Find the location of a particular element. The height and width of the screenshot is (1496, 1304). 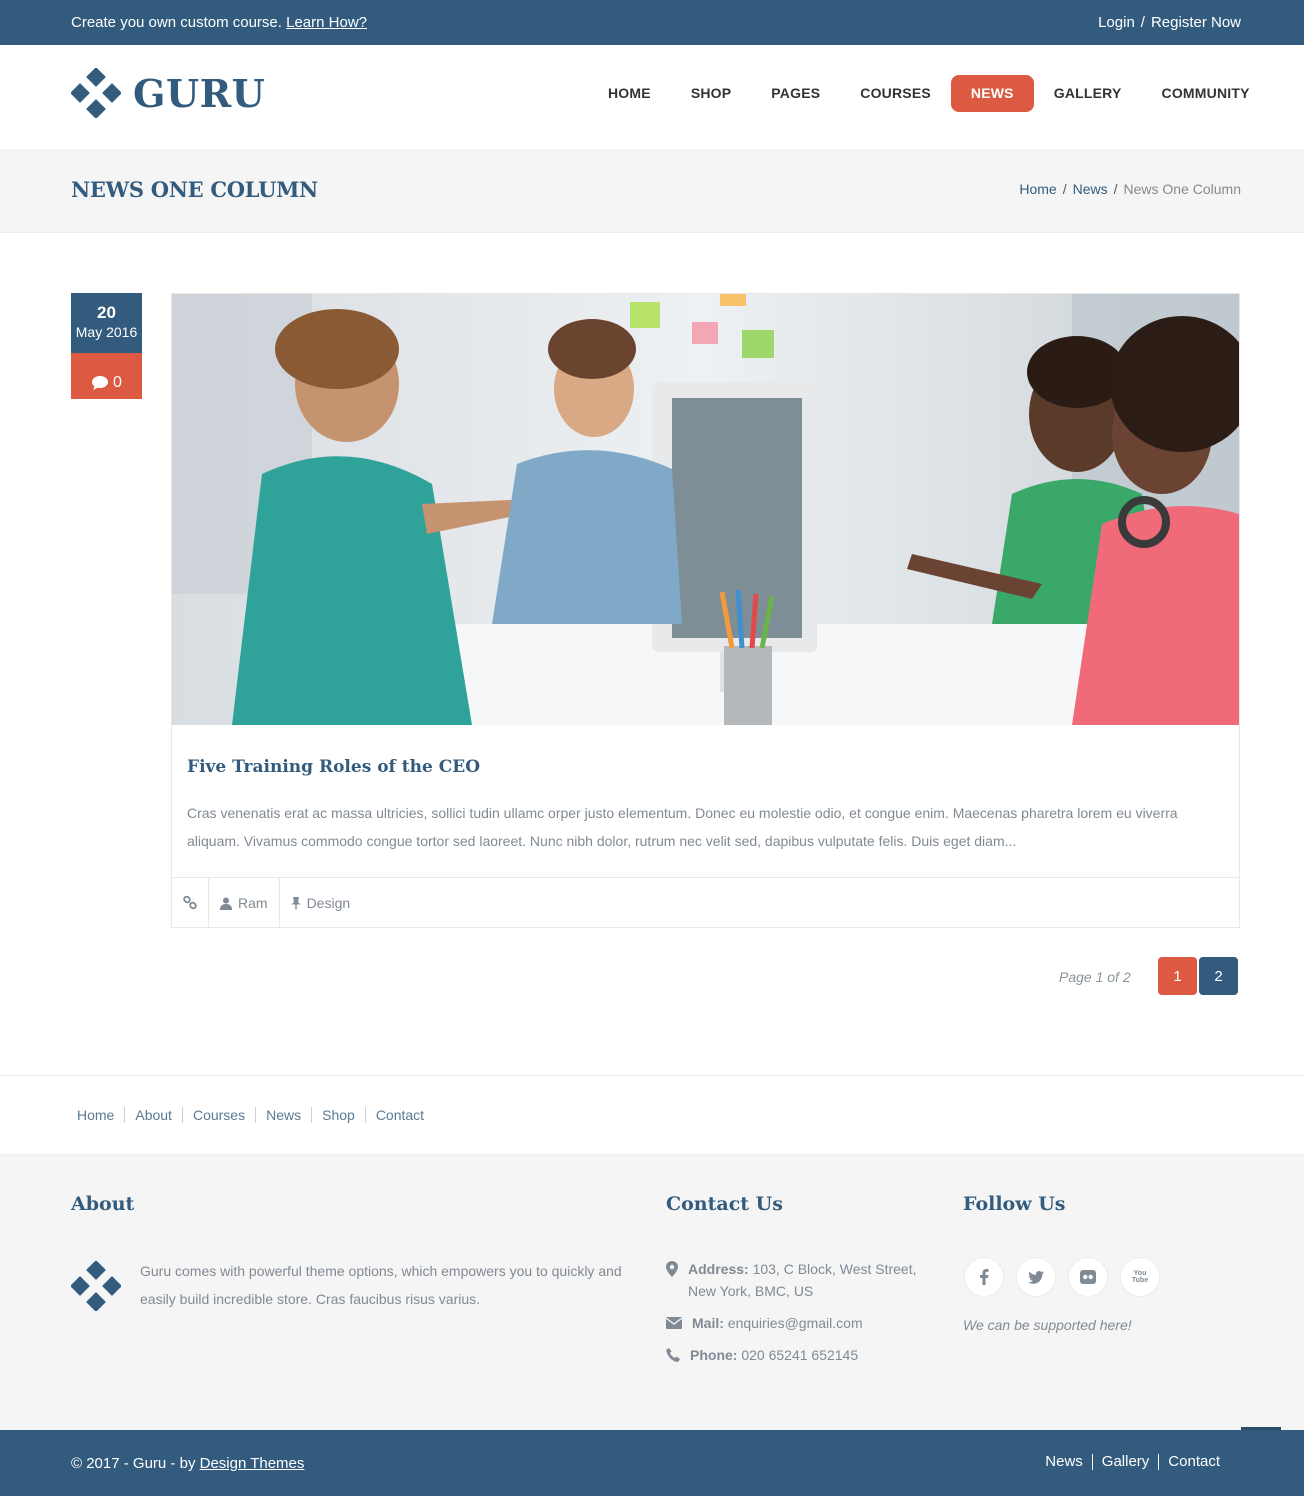

post-month: May 2016 is located at coordinates (106, 332).